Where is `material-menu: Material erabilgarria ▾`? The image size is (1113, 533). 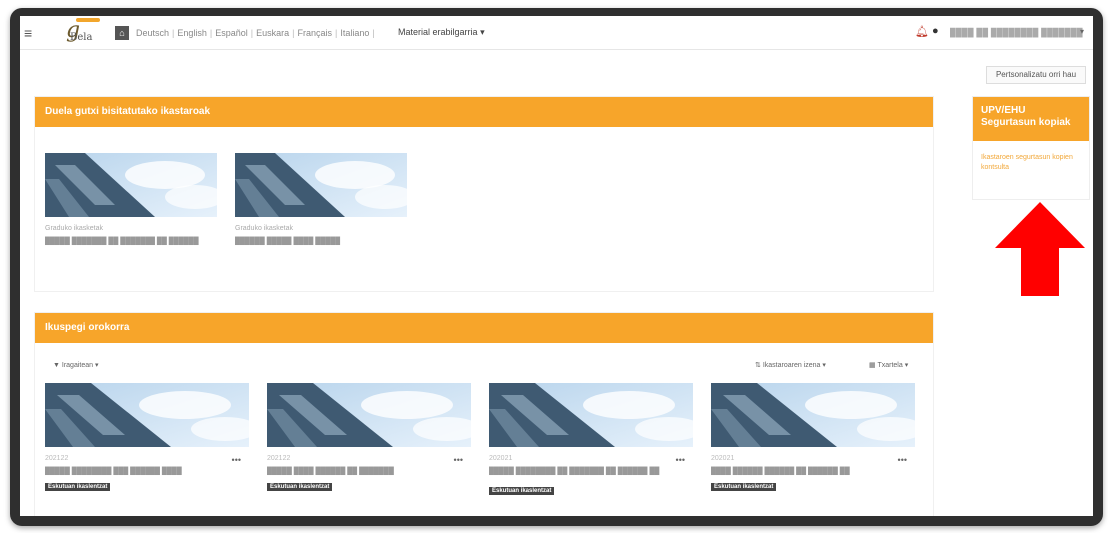 material-menu: Material erabilgarria ▾ is located at coordinates (441, 32).